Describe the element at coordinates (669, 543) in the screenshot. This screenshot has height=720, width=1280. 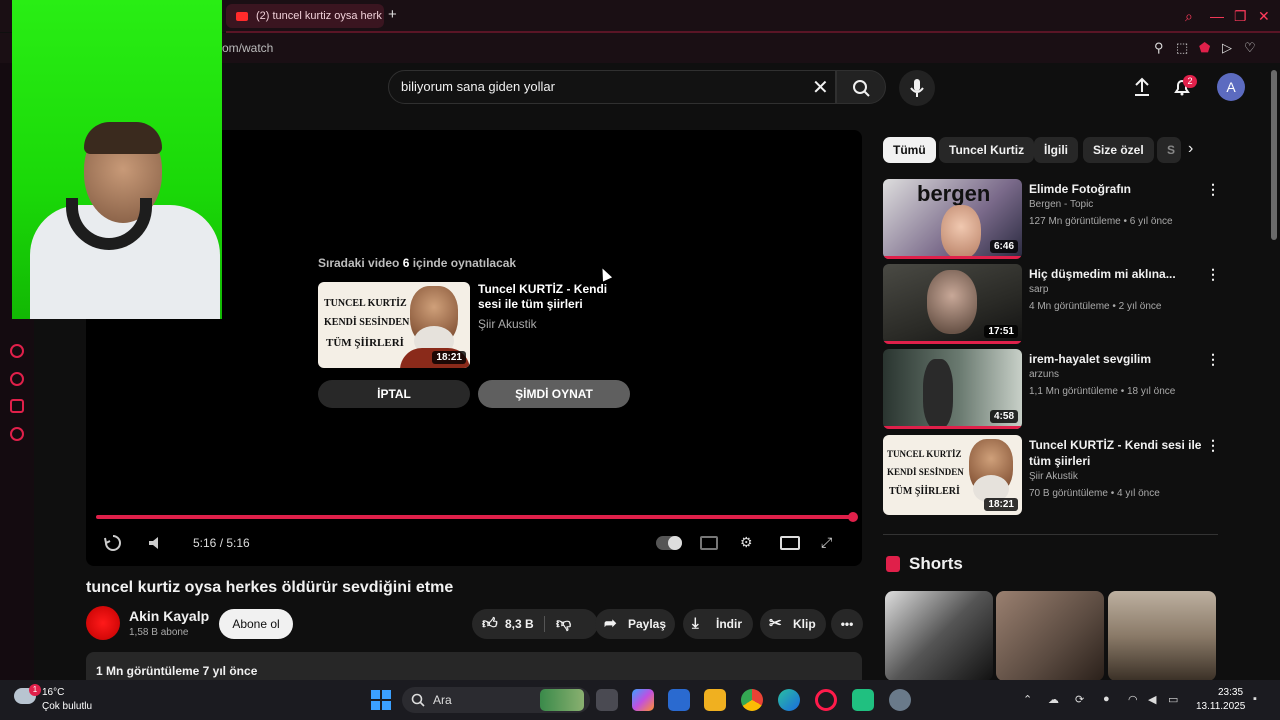
I see `autoplay-toggle` at that location.